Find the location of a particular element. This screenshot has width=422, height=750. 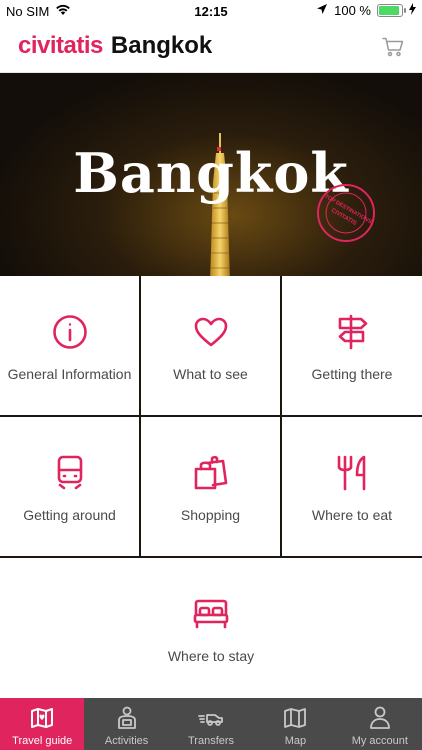

menu-what-to-see: What to see is located at coordinates (210, 345).